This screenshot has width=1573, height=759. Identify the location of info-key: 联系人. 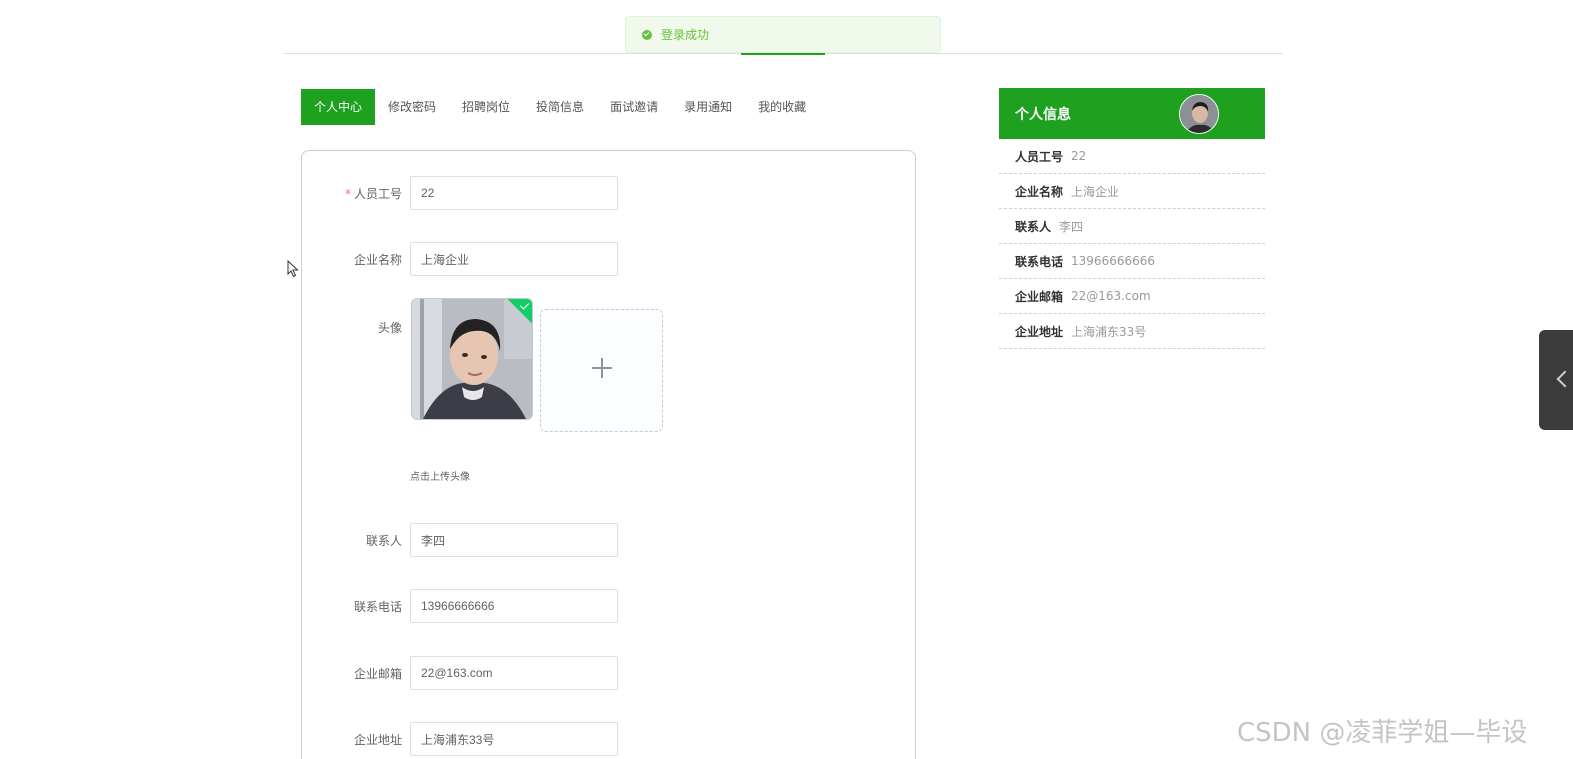
(1033, 226).